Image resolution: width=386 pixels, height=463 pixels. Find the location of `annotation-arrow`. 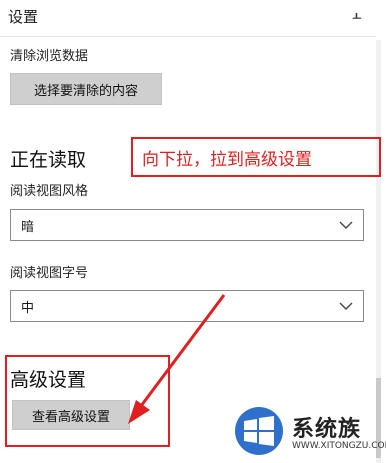

annotation-arrow is located at coordinates (177, 359).